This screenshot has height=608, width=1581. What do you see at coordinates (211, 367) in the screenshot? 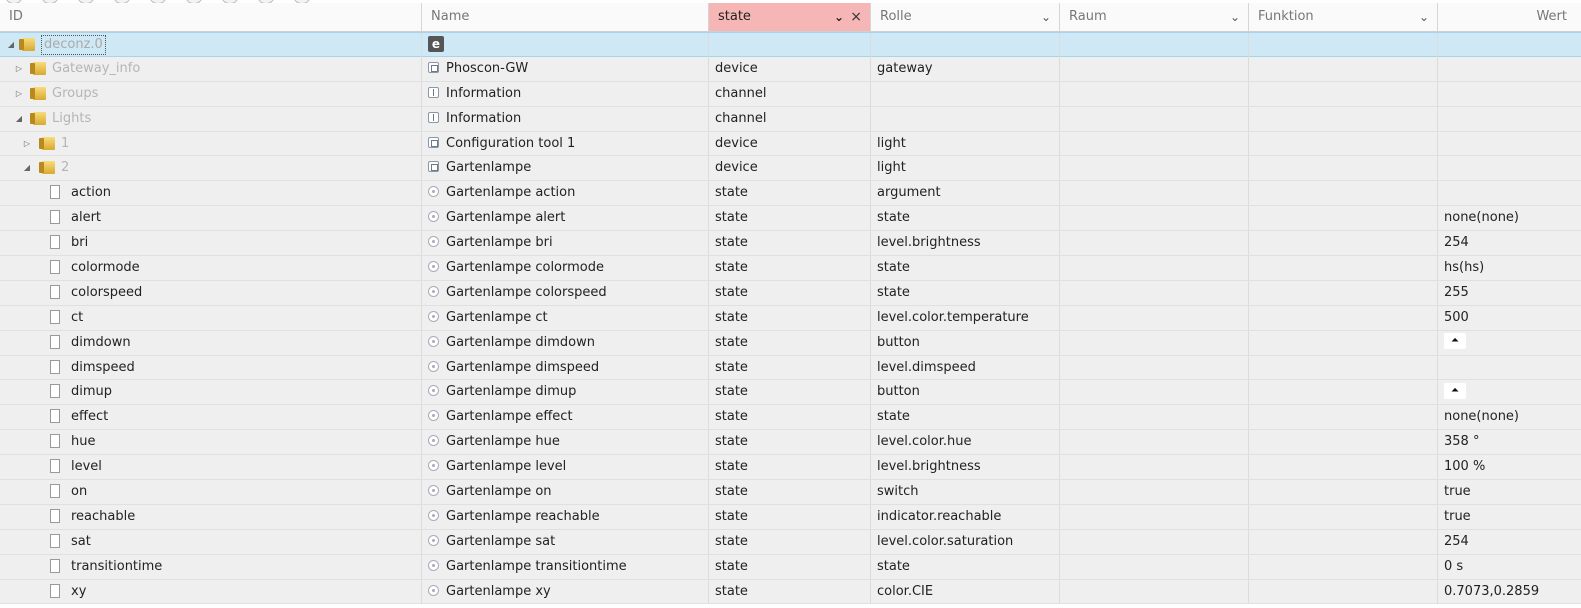
I see `id-cell: dimspeed` at bounding box center [211, 367].